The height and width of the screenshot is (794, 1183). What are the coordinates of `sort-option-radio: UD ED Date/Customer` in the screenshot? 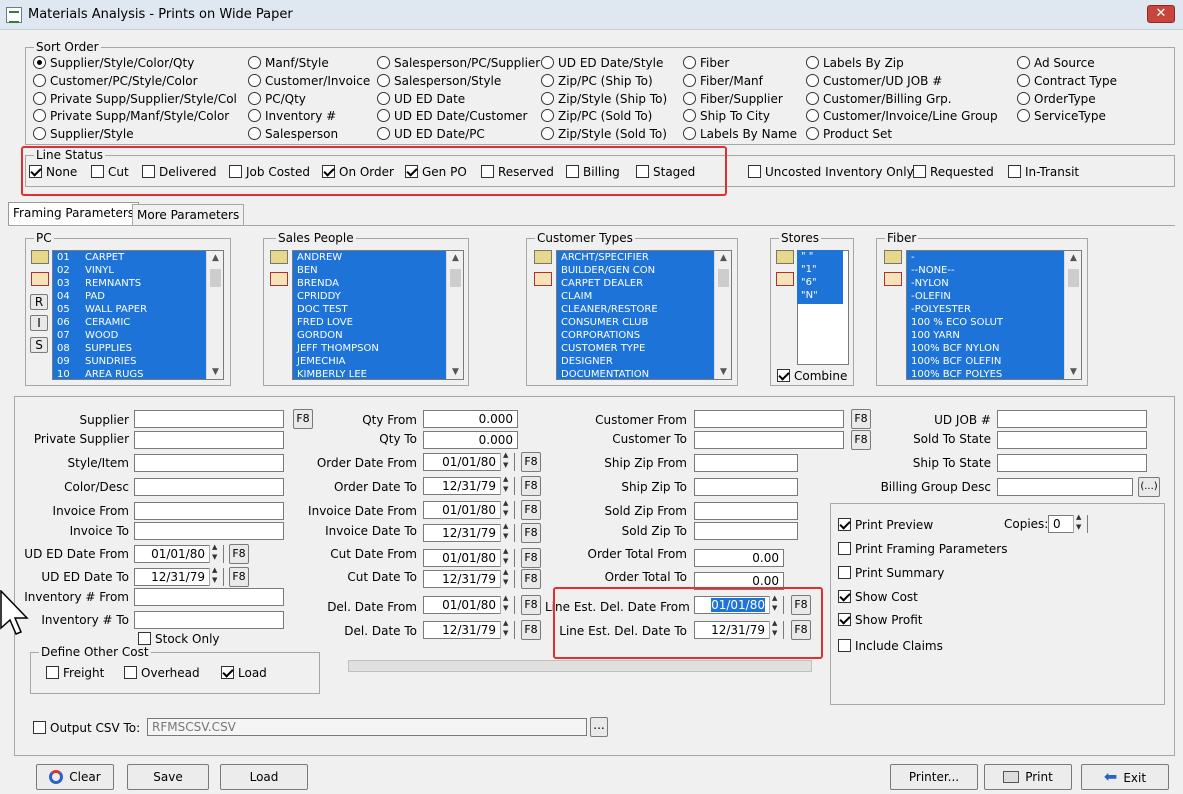 It's located at (452, 116).